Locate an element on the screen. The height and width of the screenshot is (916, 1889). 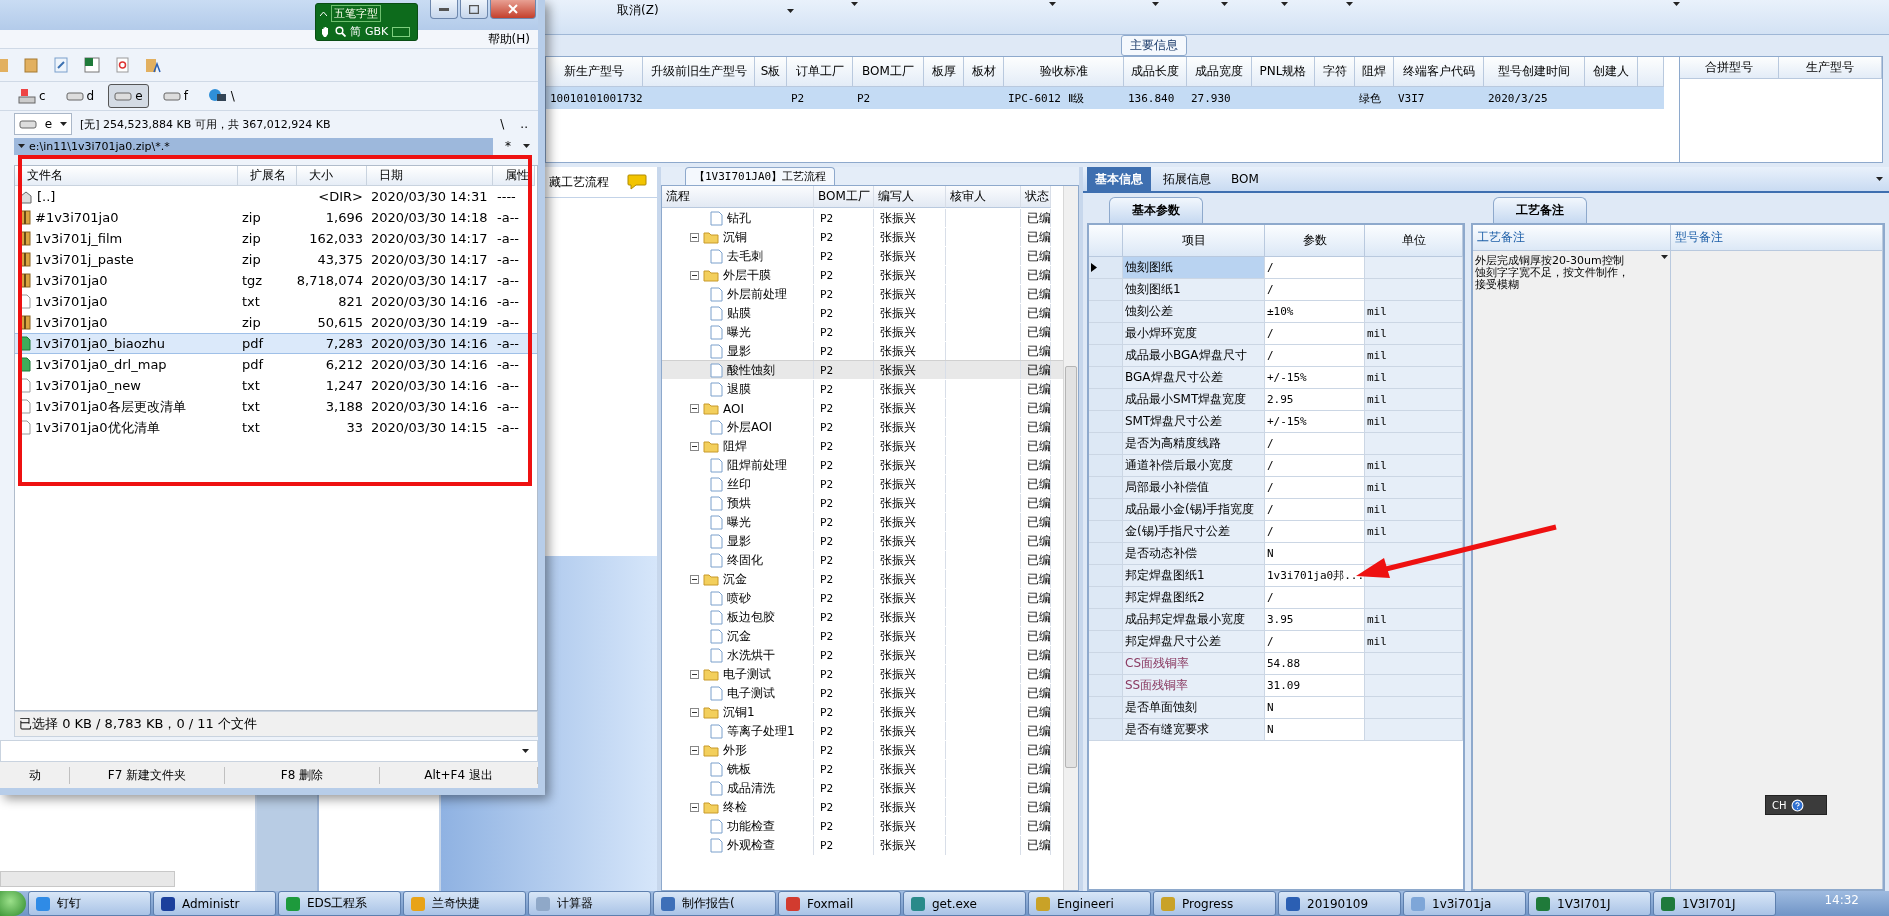
command-field is located at coordinates (269, 751).